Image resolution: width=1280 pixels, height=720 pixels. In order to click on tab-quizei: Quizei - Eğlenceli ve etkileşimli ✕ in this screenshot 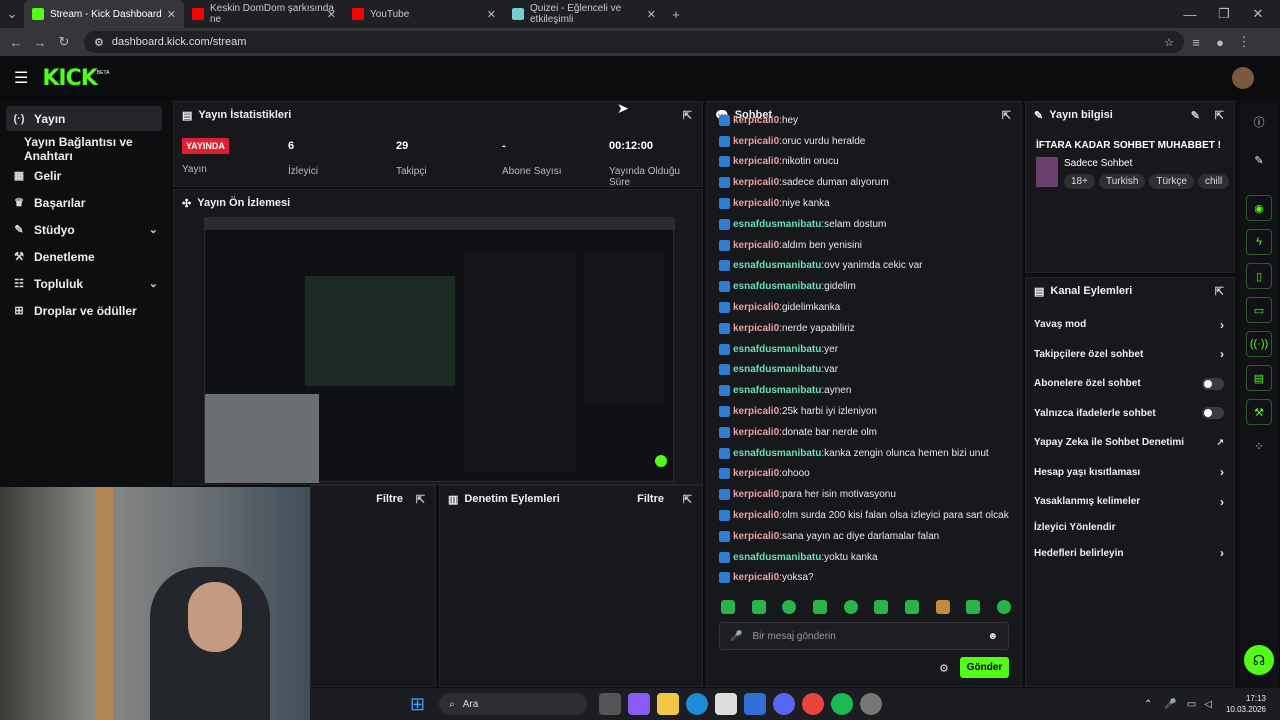, I will do `click(584, 14)`.